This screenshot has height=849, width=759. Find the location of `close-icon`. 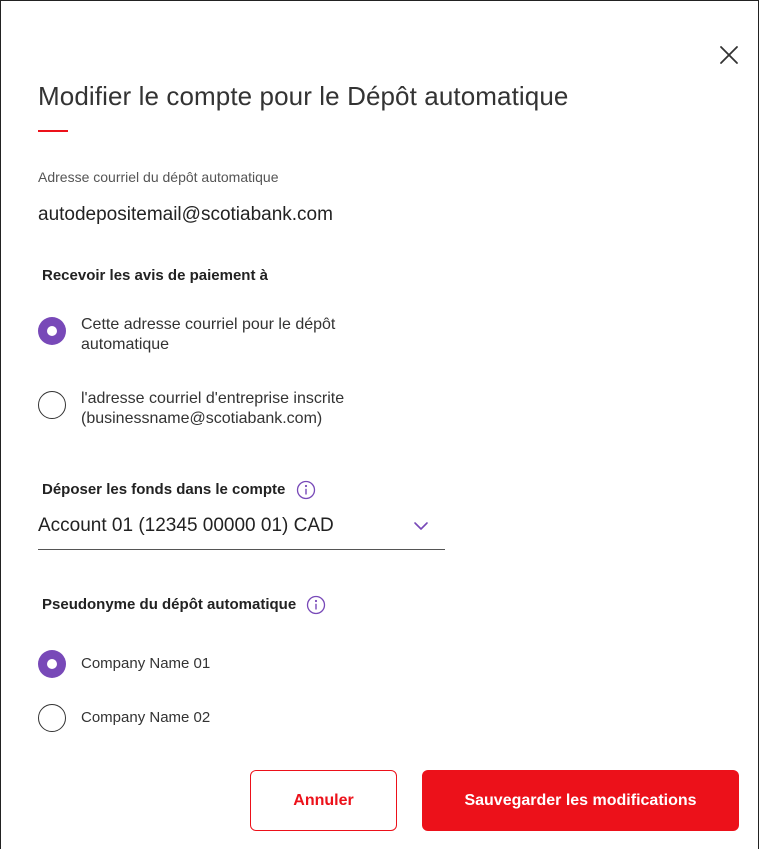

close-icon is located at coordinates (729, 55).